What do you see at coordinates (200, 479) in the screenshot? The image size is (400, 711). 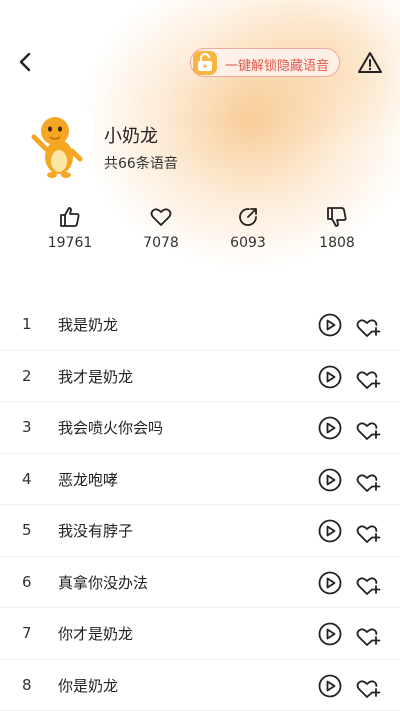 I see `list-item: 4 恶龙咆哮` at bounding box center [200, 479].